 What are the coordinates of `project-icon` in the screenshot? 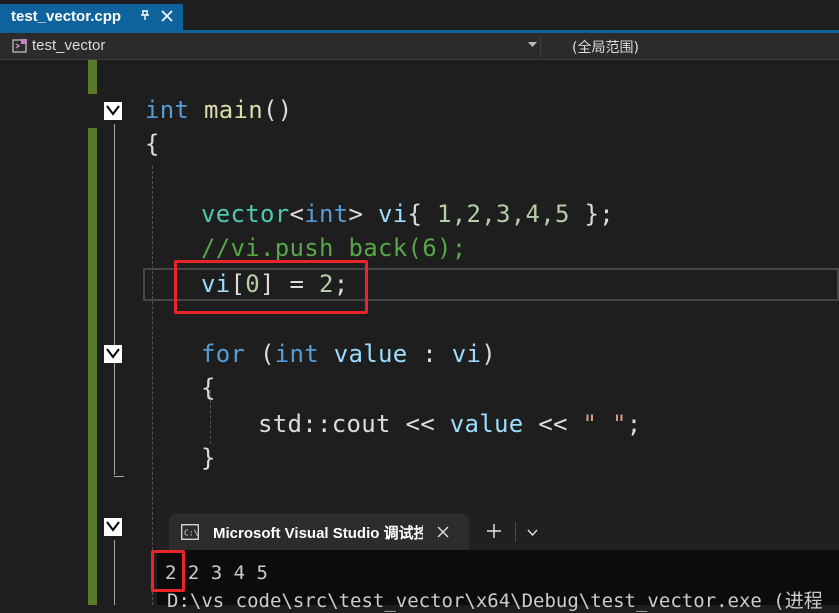 It's located at (19, 46).